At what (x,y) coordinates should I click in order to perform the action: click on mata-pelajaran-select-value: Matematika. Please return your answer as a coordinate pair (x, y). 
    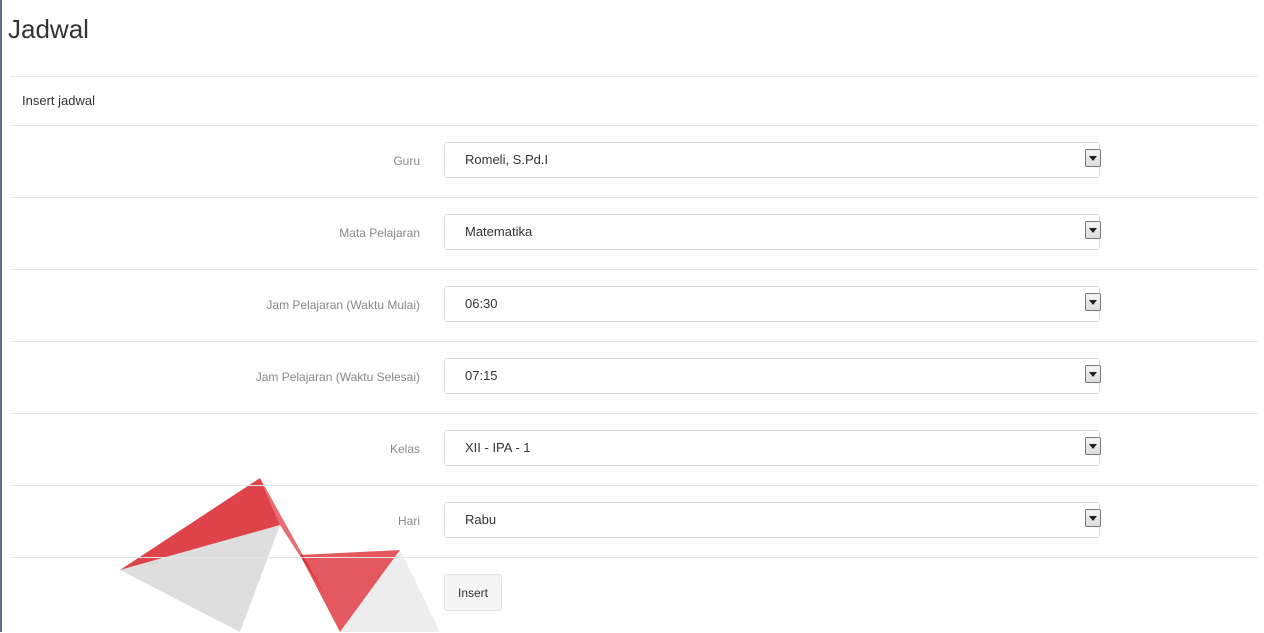
    Looking at the image, I should click on (499, 231).